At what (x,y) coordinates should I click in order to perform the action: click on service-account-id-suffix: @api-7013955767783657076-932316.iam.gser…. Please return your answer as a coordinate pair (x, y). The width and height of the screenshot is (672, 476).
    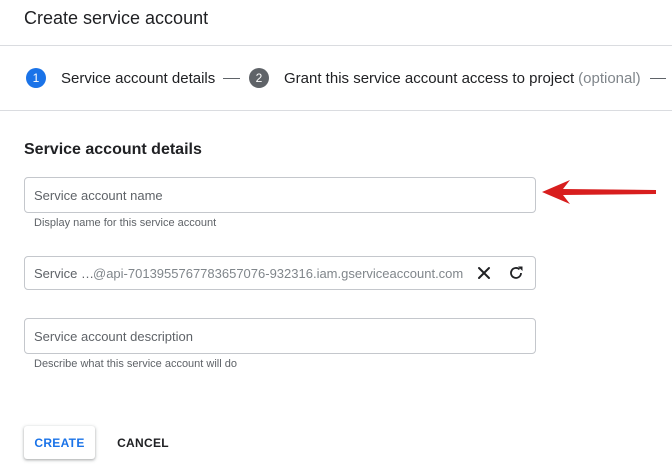
    Looking at the image, I should click on (278, 273).